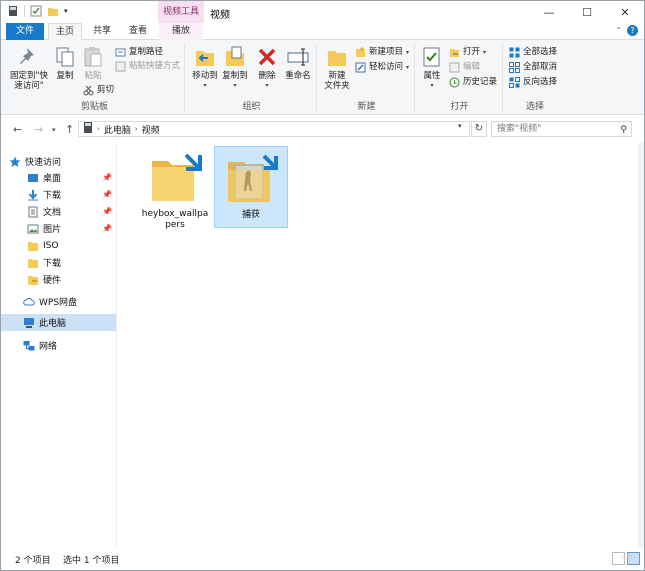  What do you see at coordinates (58, 228) in the screenshot?
I see `nav-pictures: 图片 📌` at bounding box center [58, 228].